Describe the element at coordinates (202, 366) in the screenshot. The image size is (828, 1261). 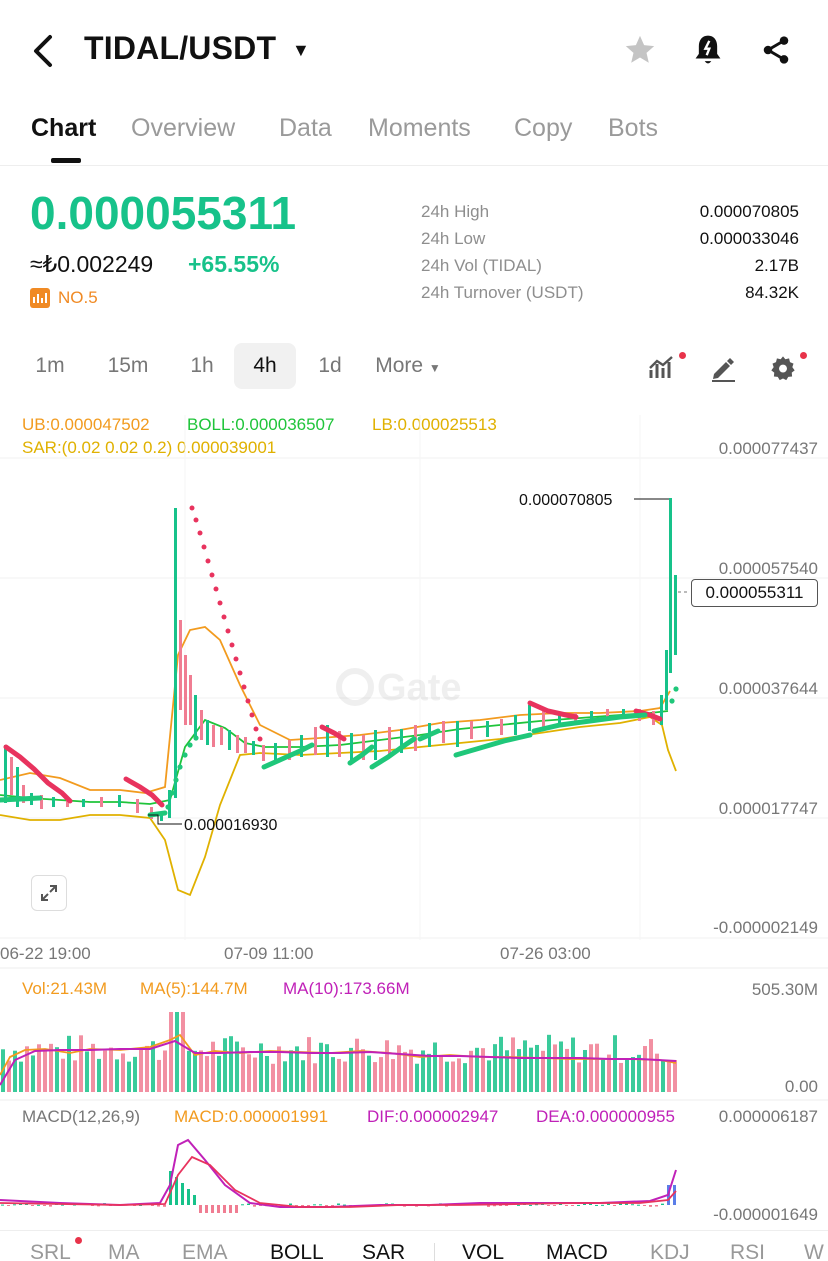
I see `interval-1h: 1h` at that location.